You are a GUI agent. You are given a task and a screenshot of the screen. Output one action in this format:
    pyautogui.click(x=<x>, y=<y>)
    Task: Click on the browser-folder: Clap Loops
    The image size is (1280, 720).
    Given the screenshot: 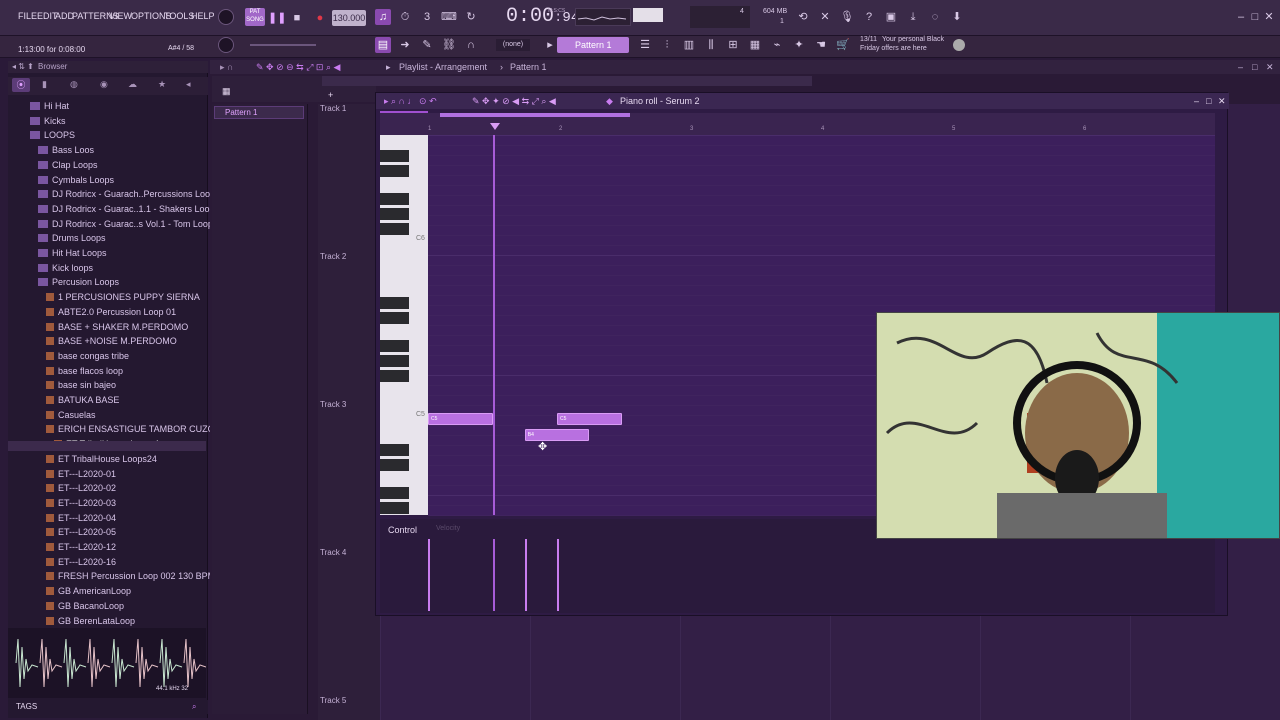 What is the action you would take?
    pyautogui.click(x=68, y=165)
    